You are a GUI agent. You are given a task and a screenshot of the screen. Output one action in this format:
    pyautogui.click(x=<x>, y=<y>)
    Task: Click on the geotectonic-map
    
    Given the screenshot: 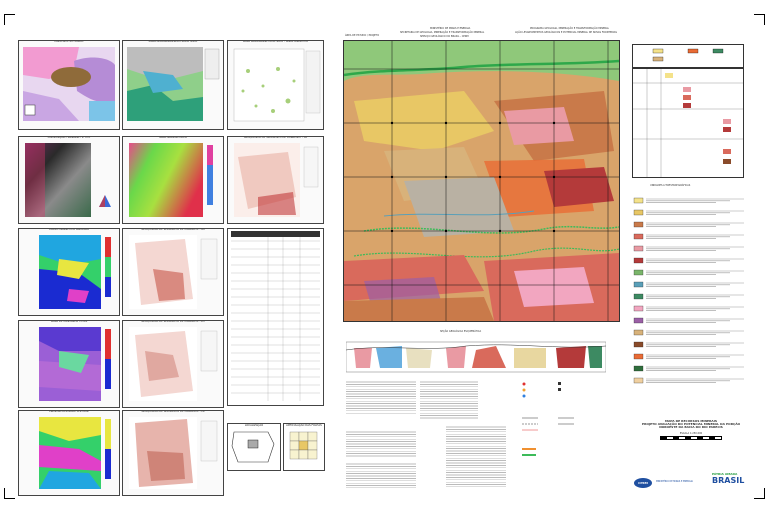 What is the action you would take?
    pyautogui.click(x=69, y=84)
    